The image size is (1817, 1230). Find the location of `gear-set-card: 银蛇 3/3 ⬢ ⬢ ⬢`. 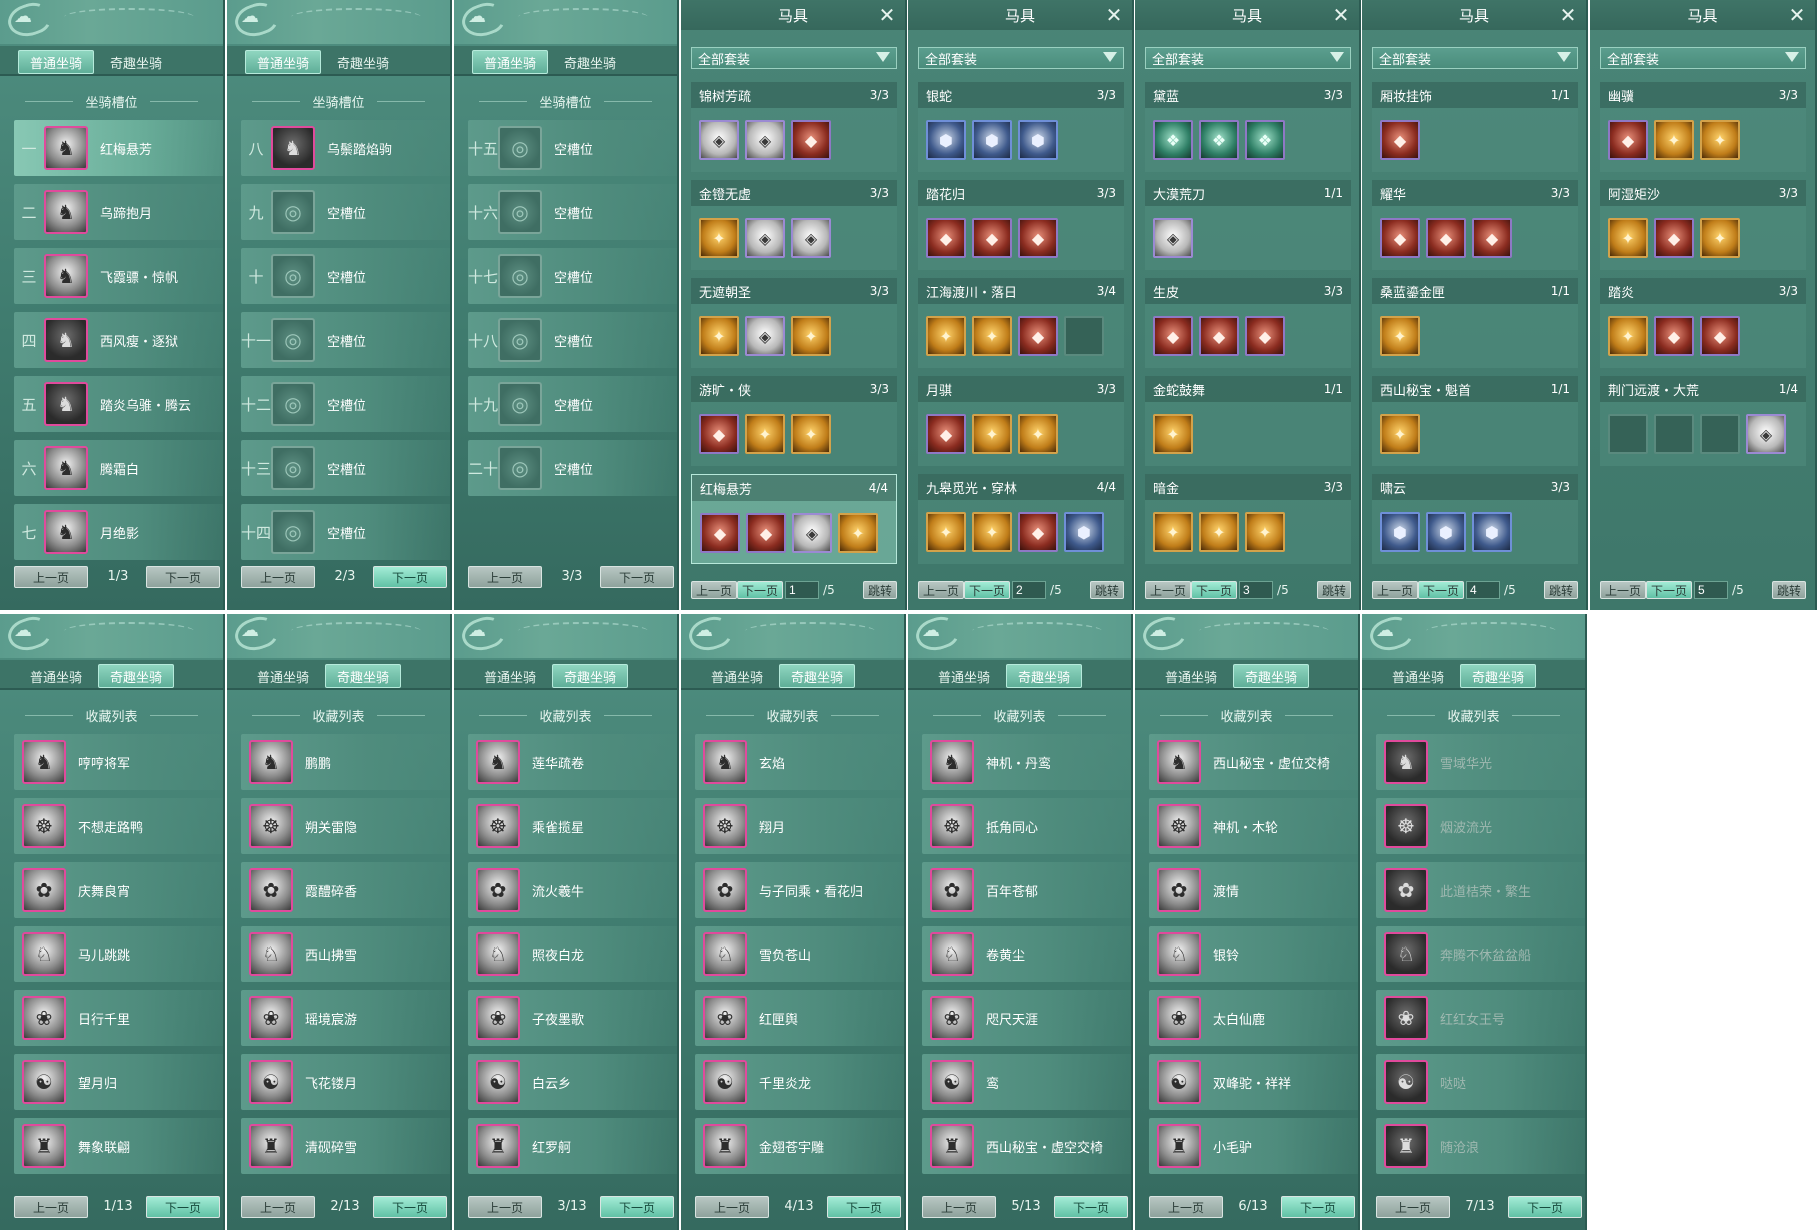

gear-set-card: 银蛇 3/3 ⬢ ⬢ ⬢ is located at coordinates (1021, 127).